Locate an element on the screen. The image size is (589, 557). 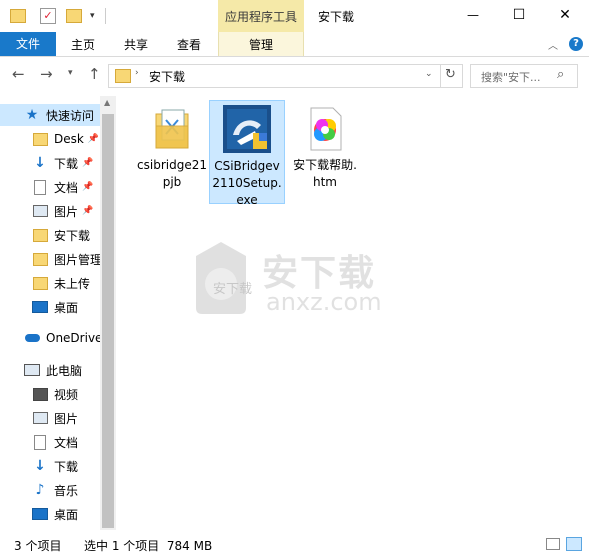
forward-arrow-icon: → is located at coordinates (46, 74).